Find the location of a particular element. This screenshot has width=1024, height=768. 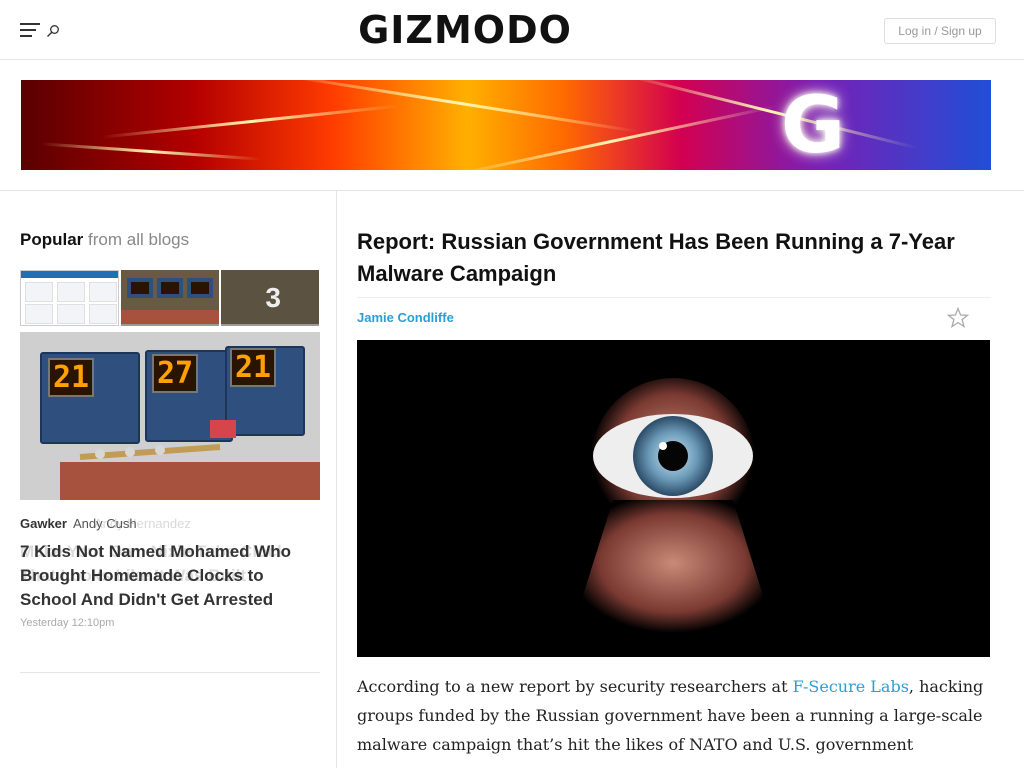

login-signup-button: Log in / Sign up is located at coordinates (940, 31).